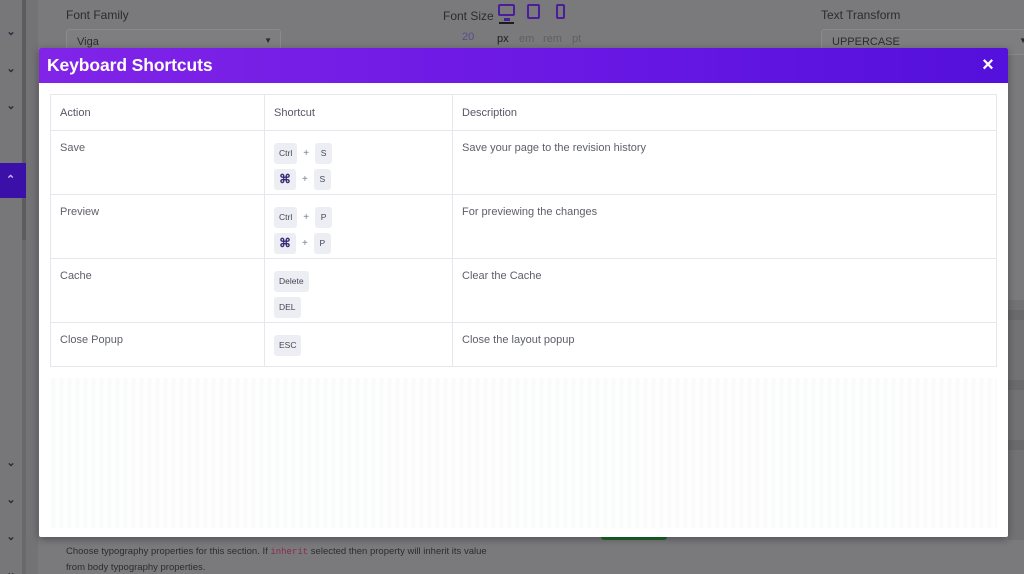  Describe the element at coordinates (724, 112) in the screenshot. I see `column-header-description: Description` at that location.